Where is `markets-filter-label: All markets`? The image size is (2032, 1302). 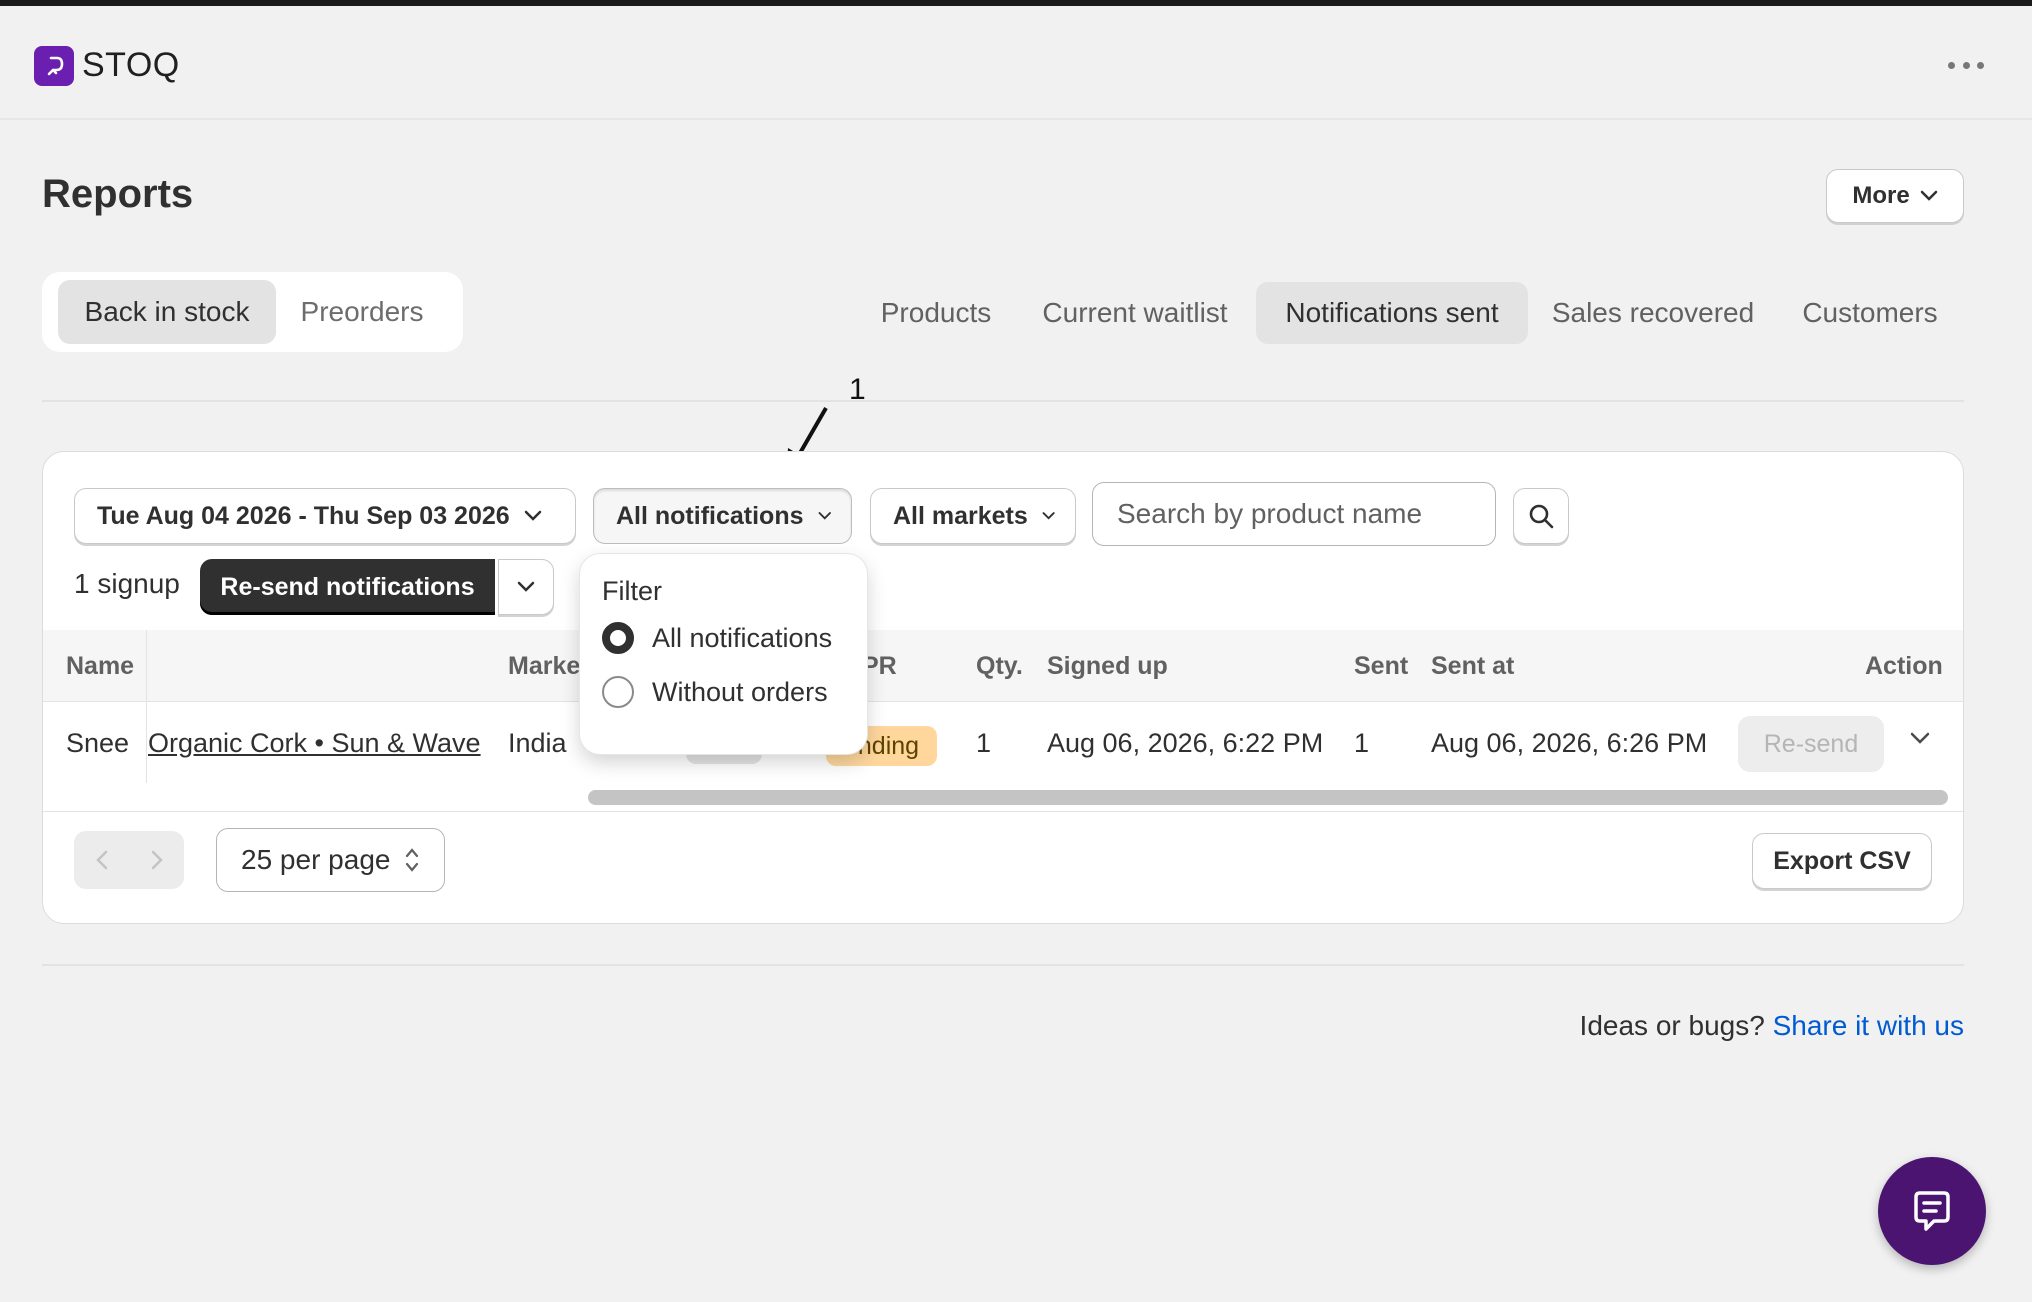 markets-filter-label: All markets is located at coordinates (960, 515).